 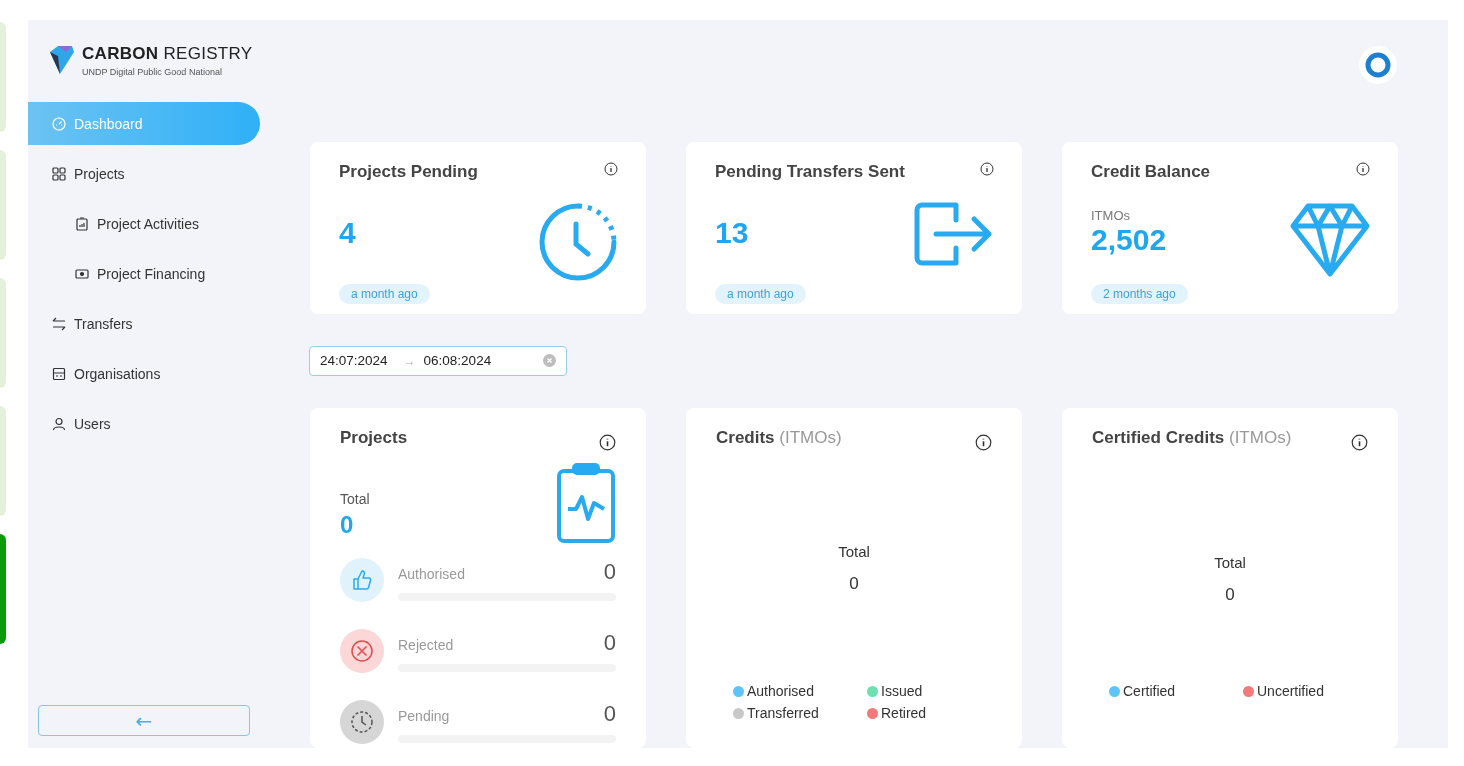 I want to click on grid-icon, so click(x=59, y=173).